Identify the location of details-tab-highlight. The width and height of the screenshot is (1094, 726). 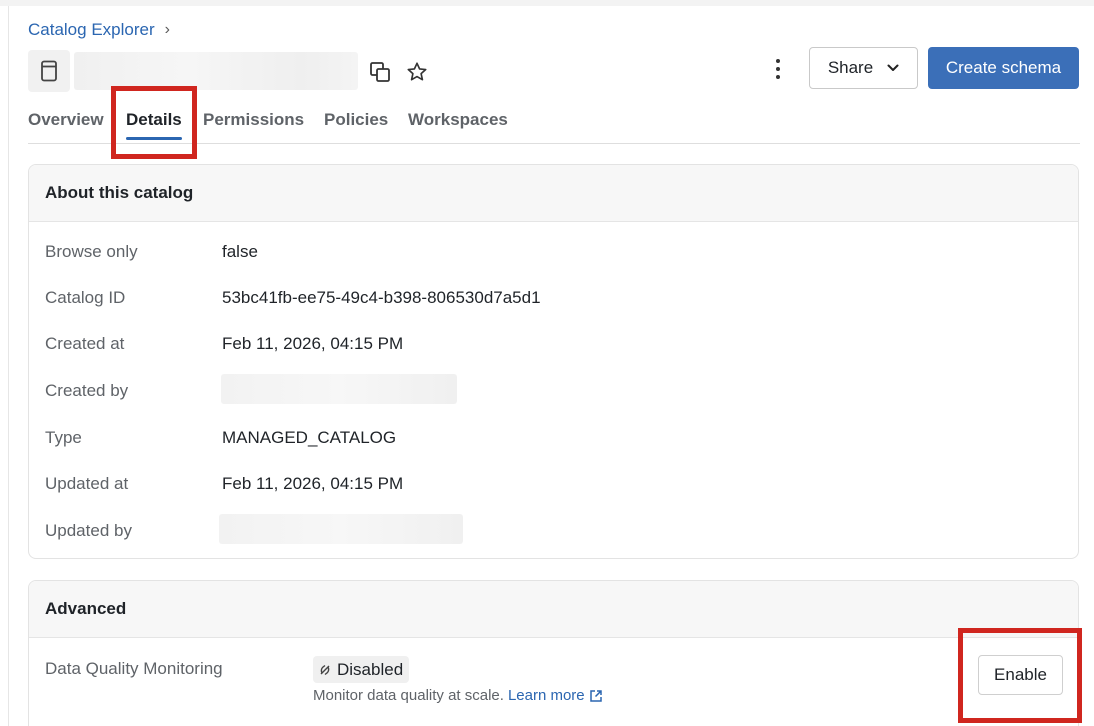
(154, 122).